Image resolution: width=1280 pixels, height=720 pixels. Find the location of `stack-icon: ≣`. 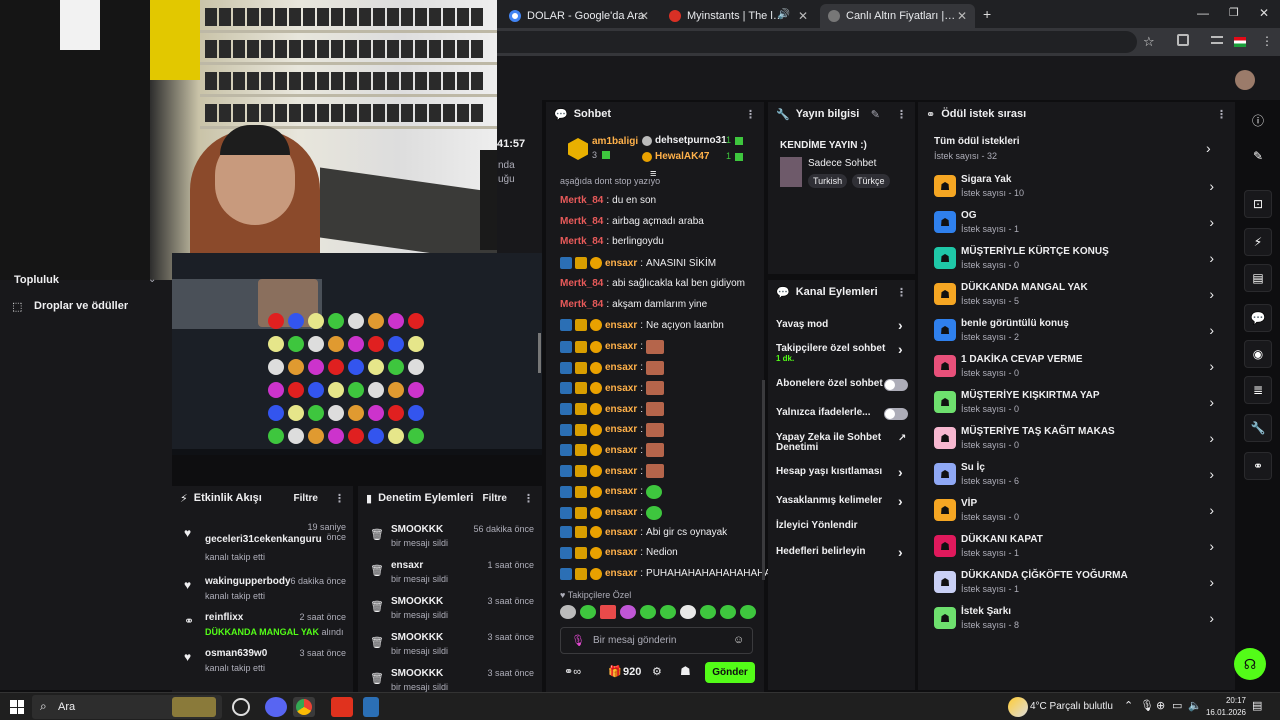

stack-icon: ≣ is located at coordinates (1258, 390).